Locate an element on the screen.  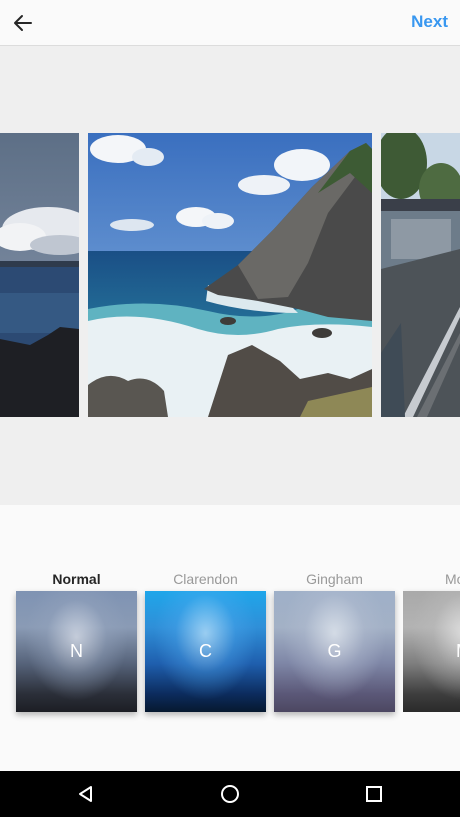
back-triangle-icon is located at coordinates (85, 794).